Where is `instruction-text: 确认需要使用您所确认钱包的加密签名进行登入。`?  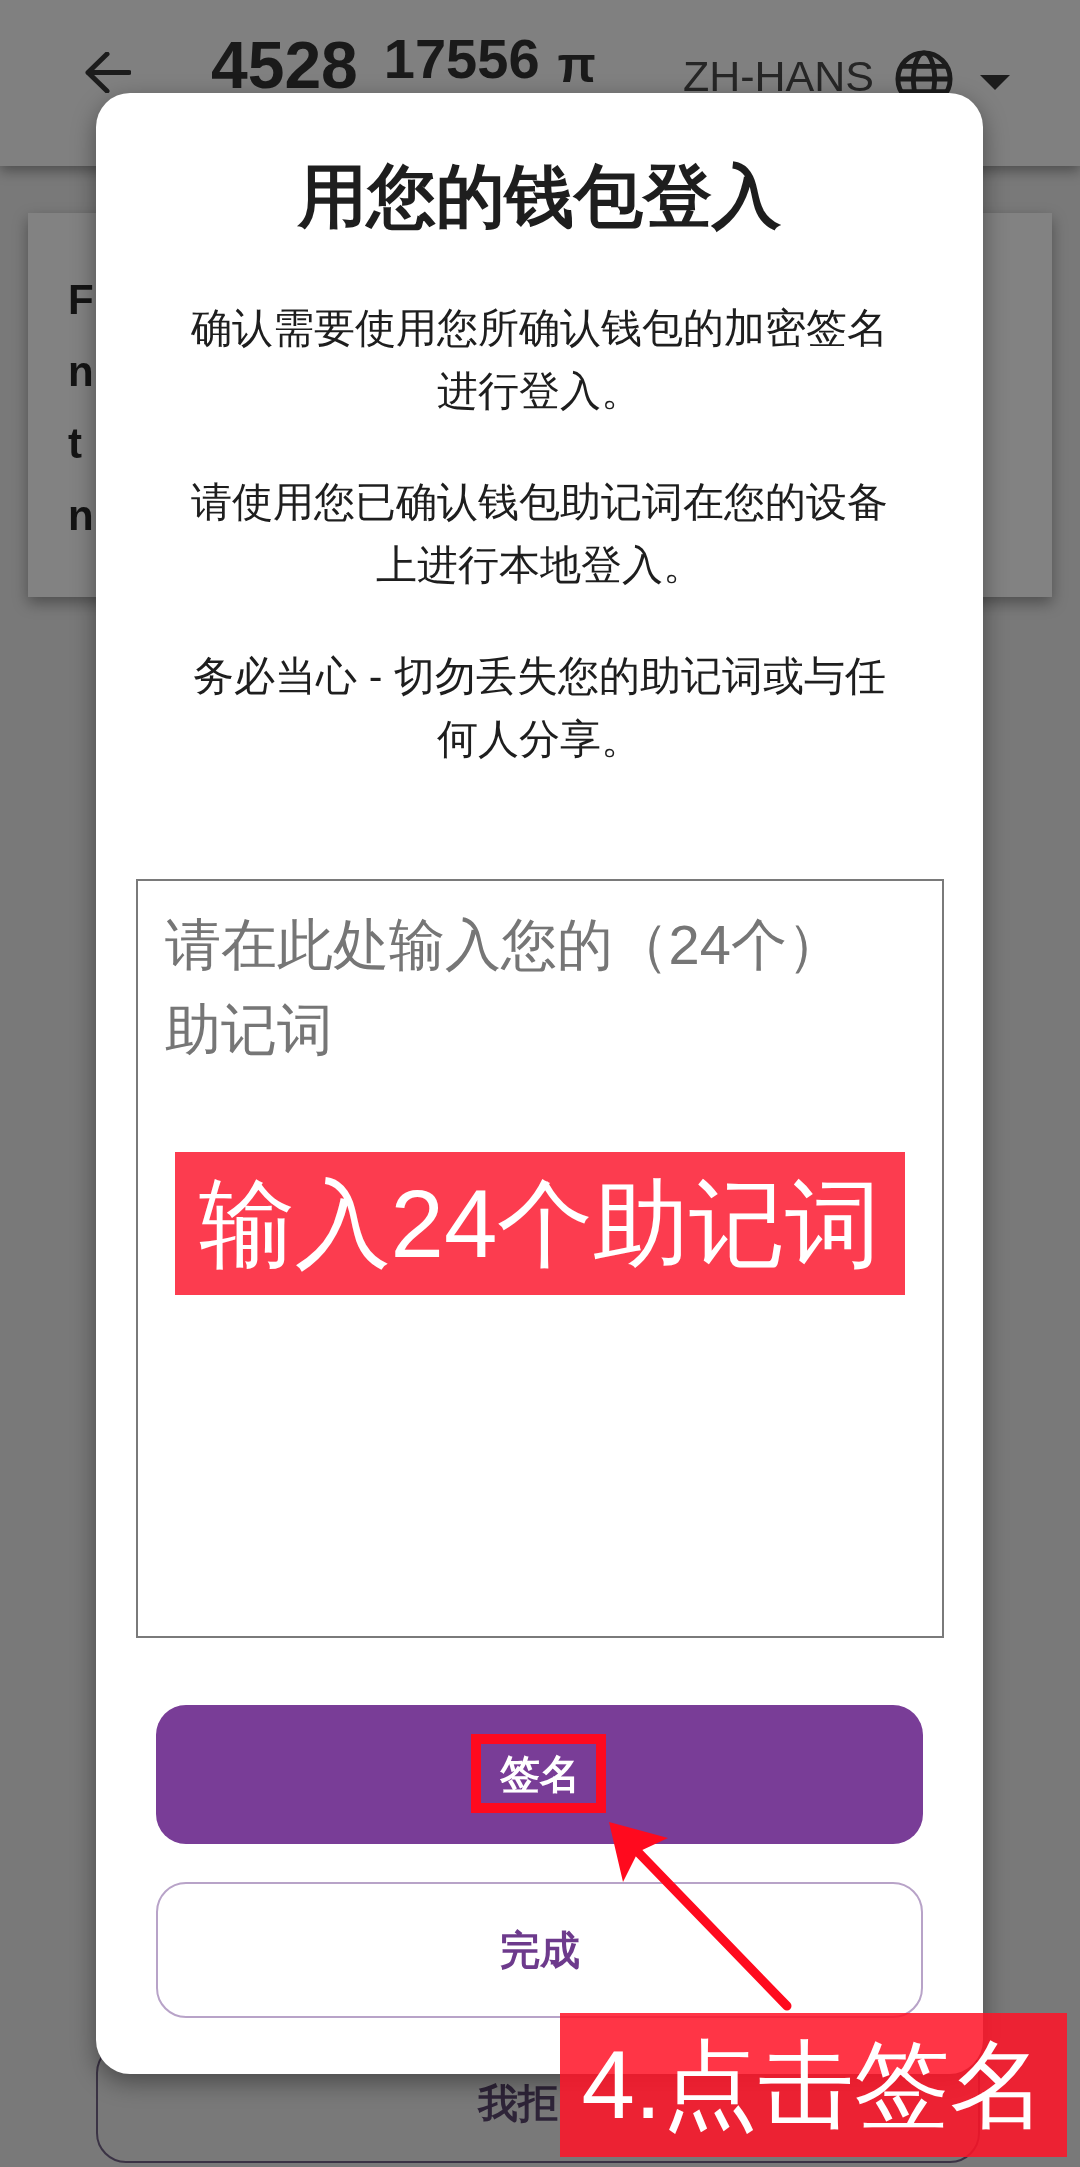 instruction-text: 确认需要使用您所确认钱包的加密签名进行登入。 is located at coordinates (539, 360).